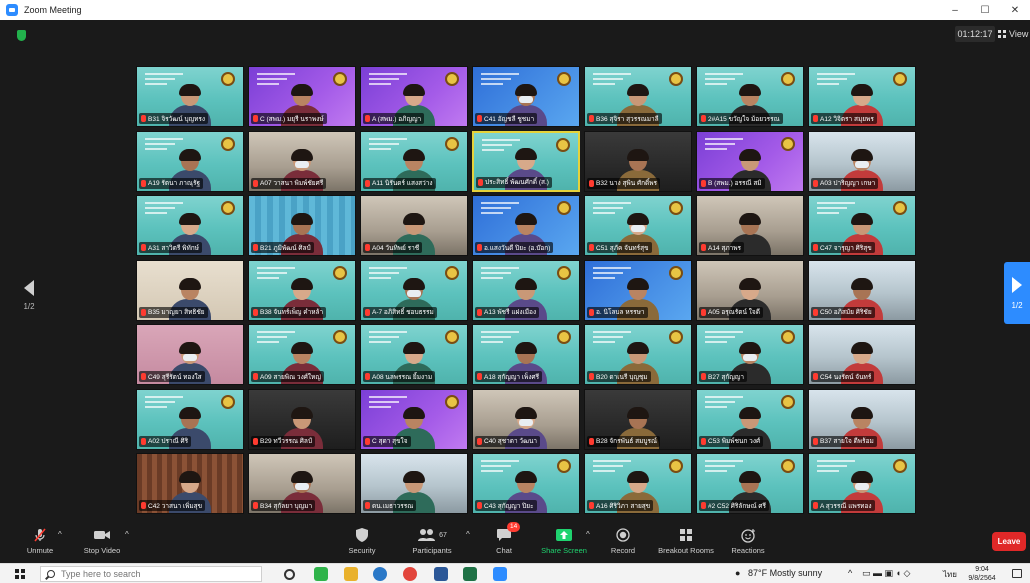 The image size is (1030, 583). Describe the element at coordinates (750, 354) in the screenshot. I see `participant-tile: B27 สุกัญญา` at that location.